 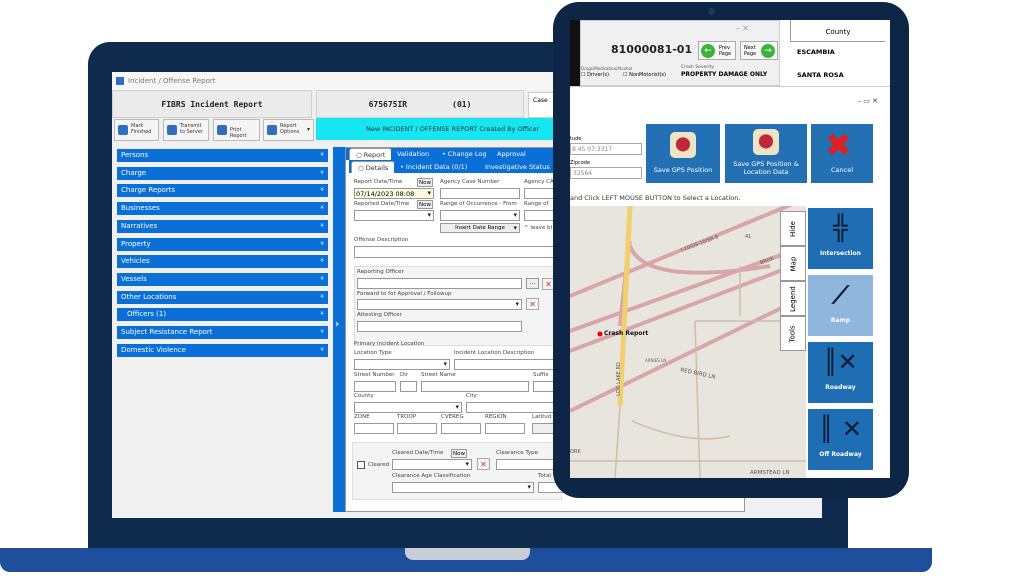 I want to click on mark-finished-button: Mark Finished, so click(x=136, y=130).